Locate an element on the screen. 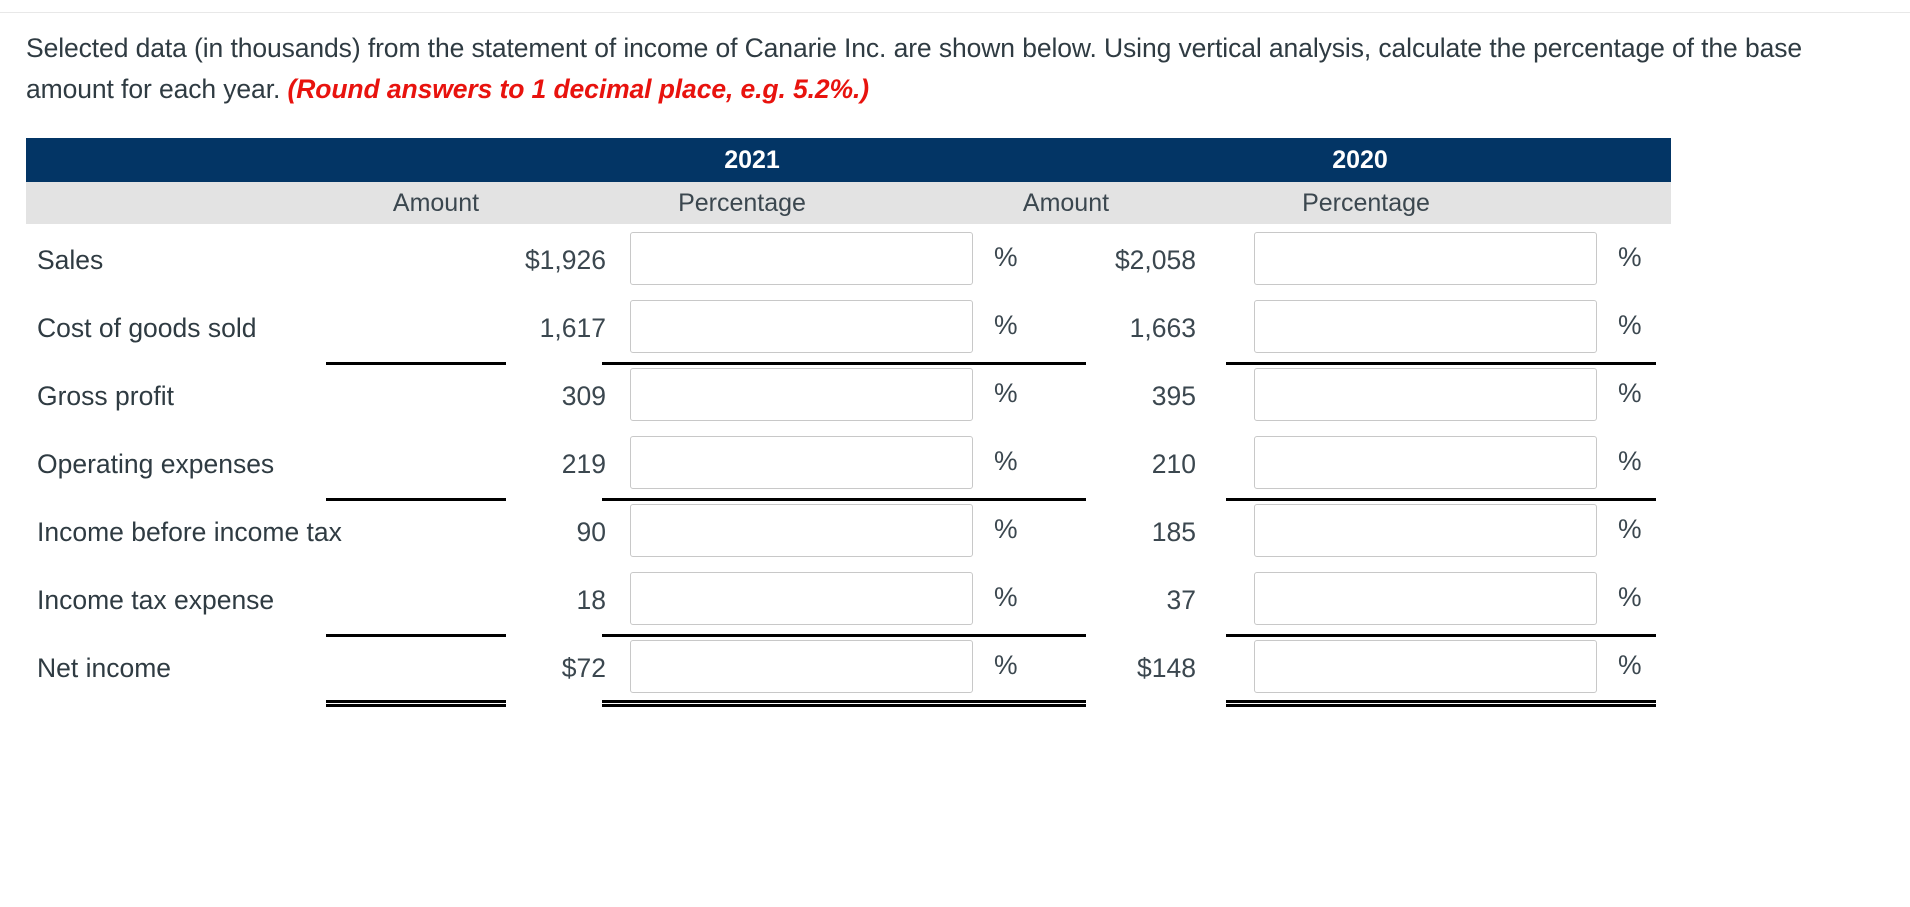 The image size is (1910, 907). row-label: Net income is located at coordinates (104, 668).